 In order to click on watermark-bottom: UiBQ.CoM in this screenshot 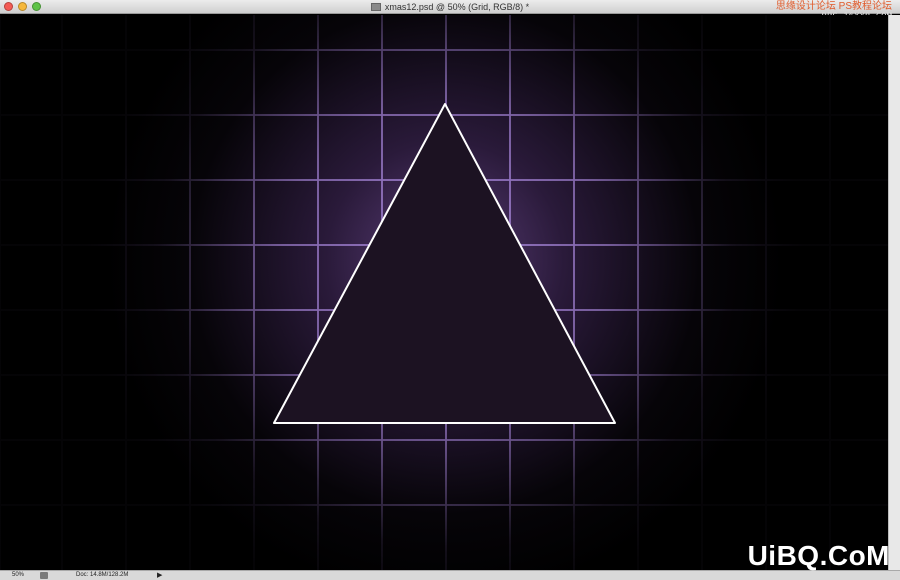, I will do `click(818, 555)`.